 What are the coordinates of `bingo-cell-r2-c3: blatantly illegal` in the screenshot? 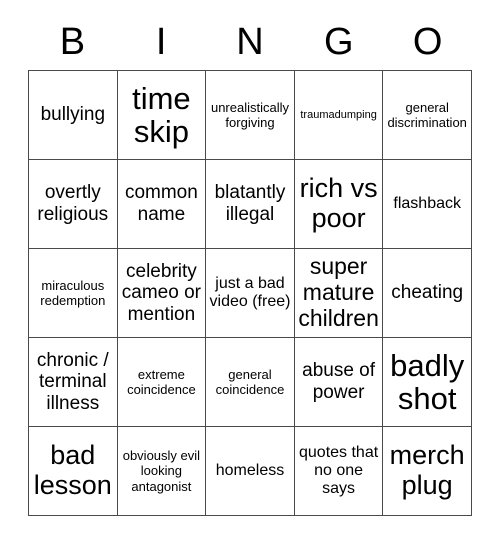 It's located at (250, 204).